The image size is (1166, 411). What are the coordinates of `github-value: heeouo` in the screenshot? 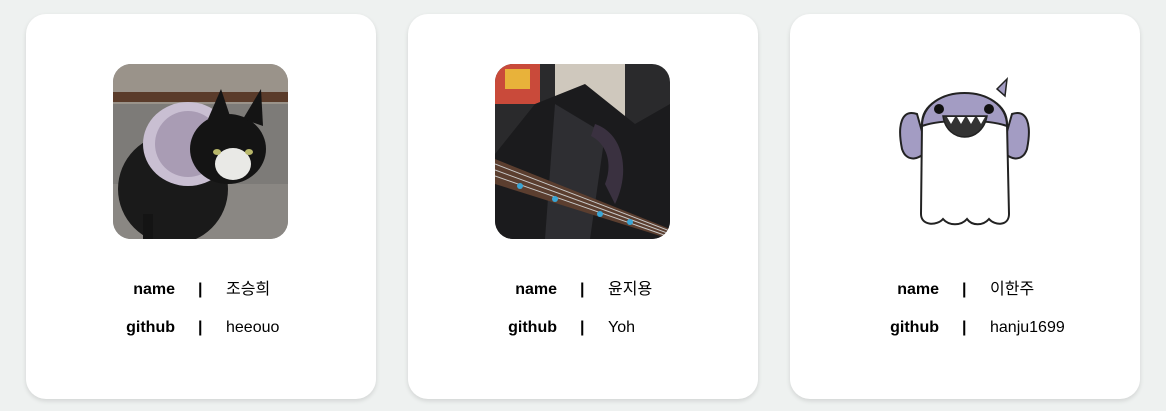 It's located at (252, 328).